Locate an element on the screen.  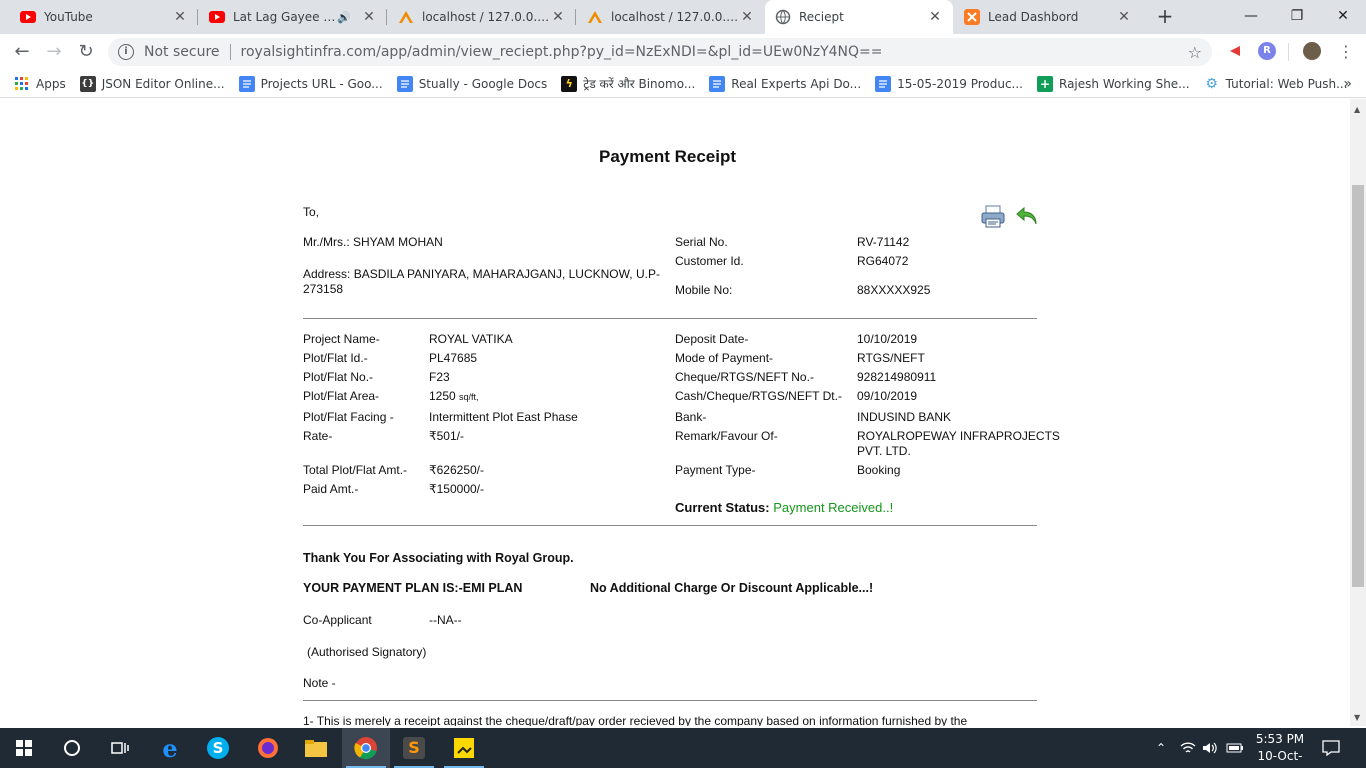
globe-icon is located at coordinates (783, 17).